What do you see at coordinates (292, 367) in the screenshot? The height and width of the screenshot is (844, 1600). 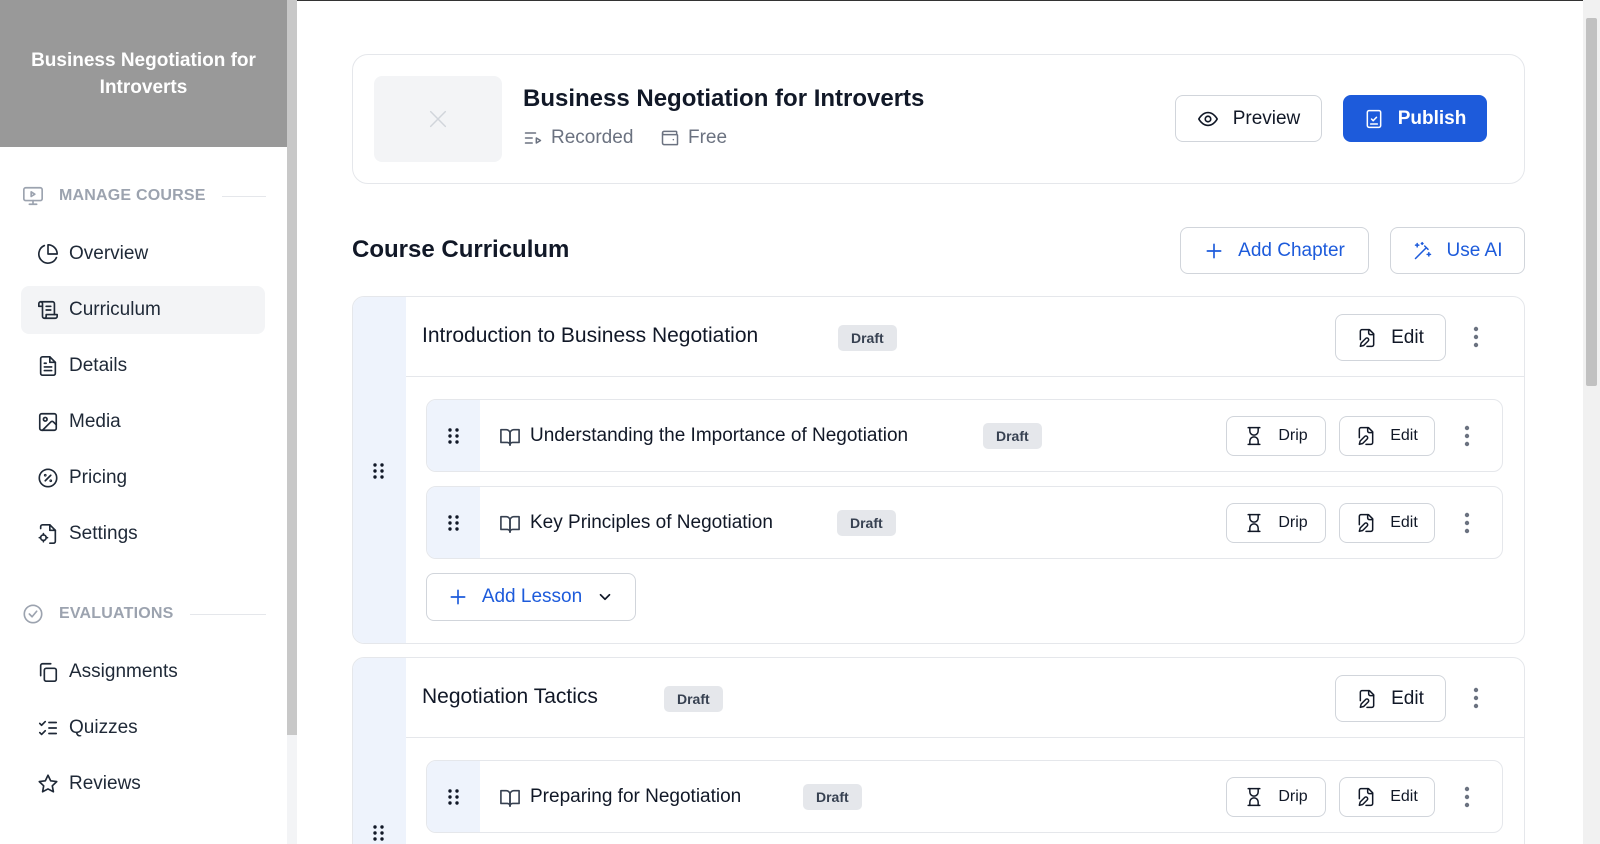 I see `sidebar-scrollbar-thumb` at bounding box center [292, 367].